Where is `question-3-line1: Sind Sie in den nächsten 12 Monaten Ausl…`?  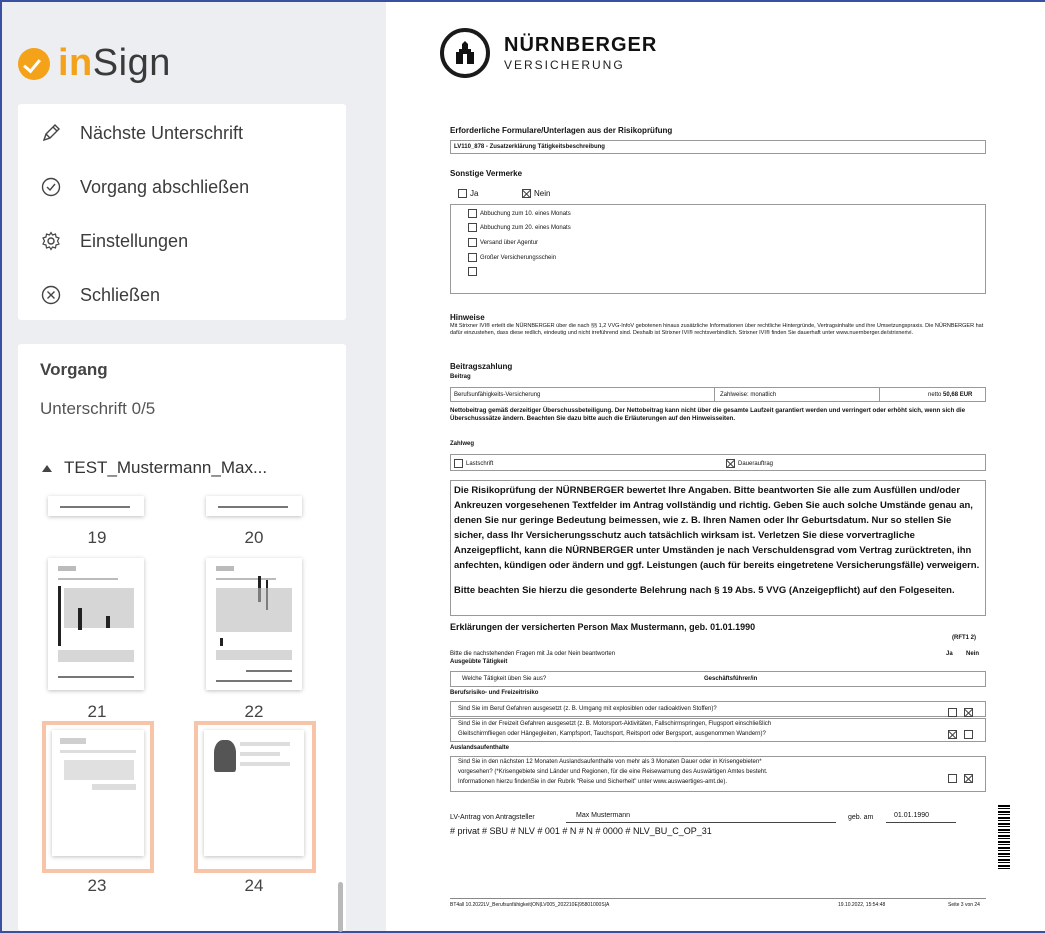
question-3-line1: Sind Sie in den nächsten 12 Monaten Ausl… is located at coordinates (610, 762).